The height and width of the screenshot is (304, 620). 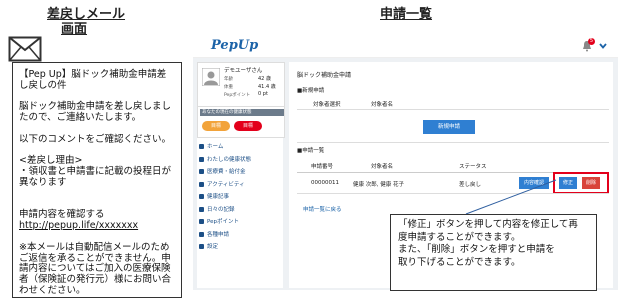 What do you see at coordinates (201, 159) in the screenshot?
I see `heart-icon` at bounding box center [201, 159].